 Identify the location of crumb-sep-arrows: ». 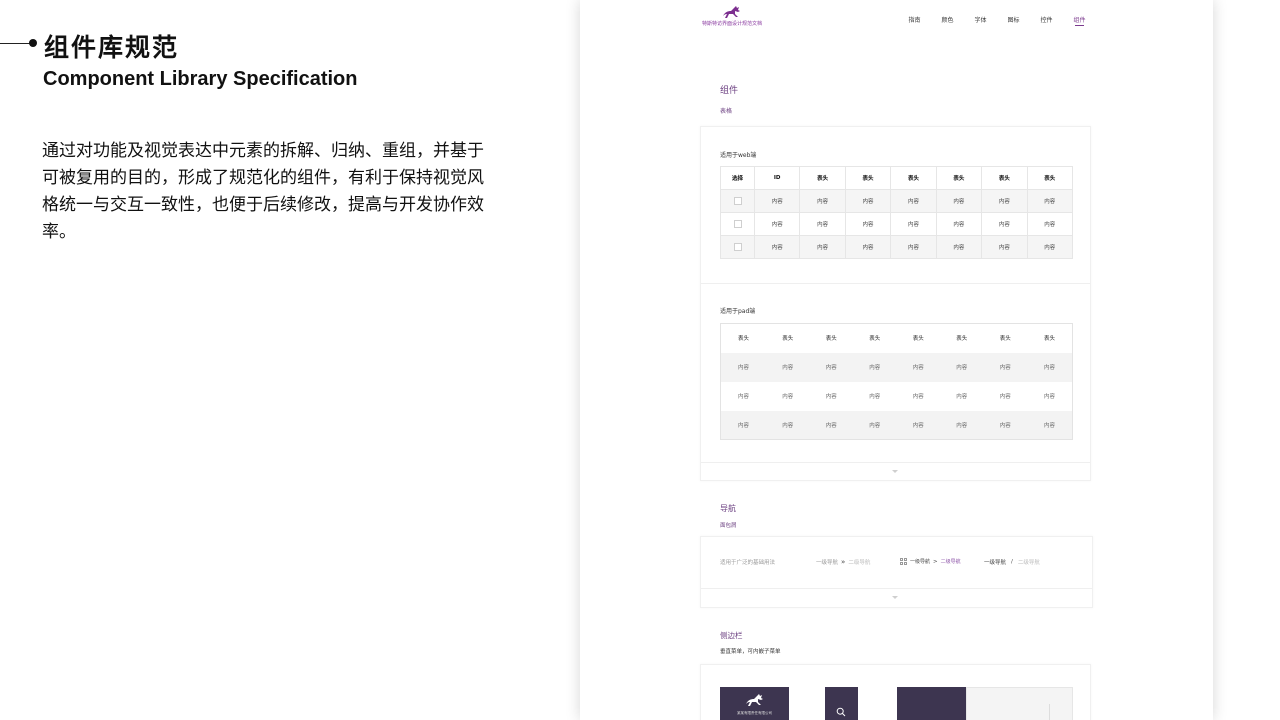
(843, 562).